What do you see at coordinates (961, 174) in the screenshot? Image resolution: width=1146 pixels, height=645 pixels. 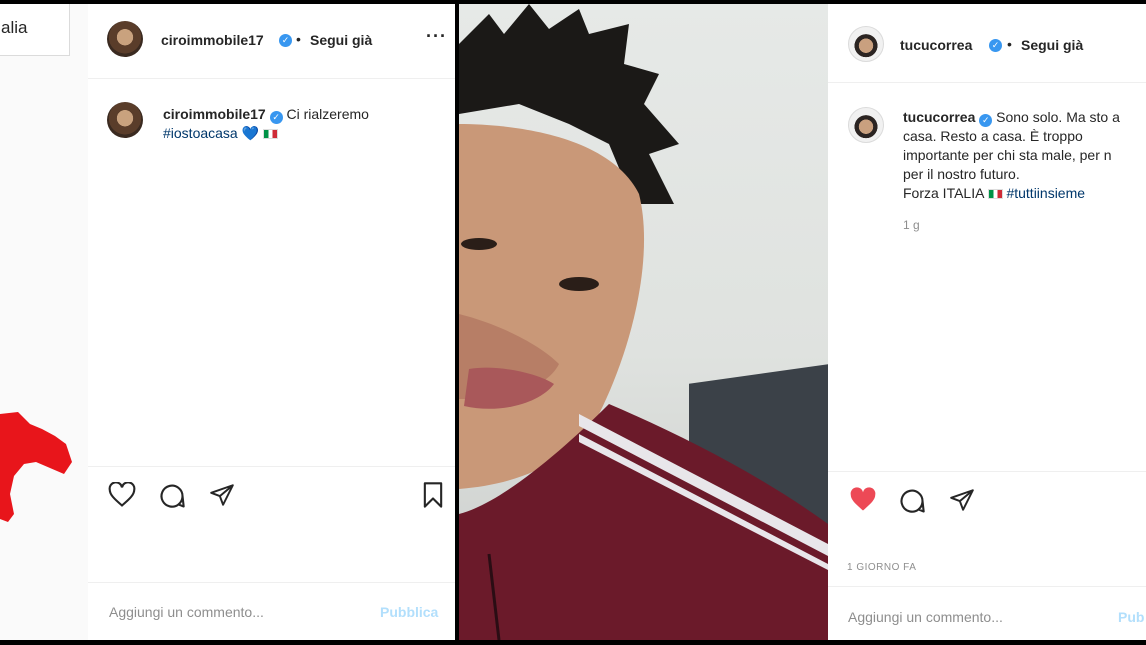 I see `caption-line: per il nostro futuro.` at bounding box center [961, 174].